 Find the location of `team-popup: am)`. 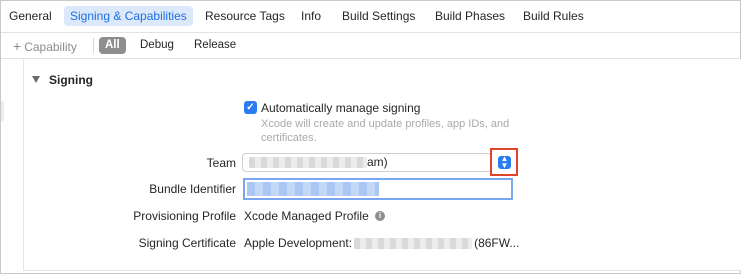

team-popup: am) is located at coordinates (367, 162).